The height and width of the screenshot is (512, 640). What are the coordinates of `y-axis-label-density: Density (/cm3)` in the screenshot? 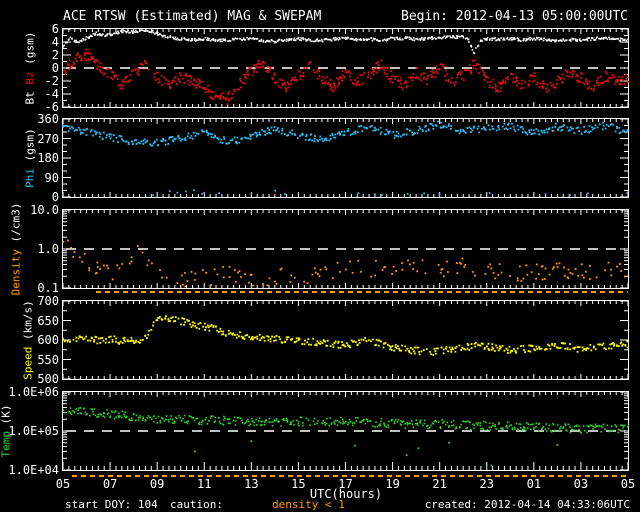 It's located at (16, 249).